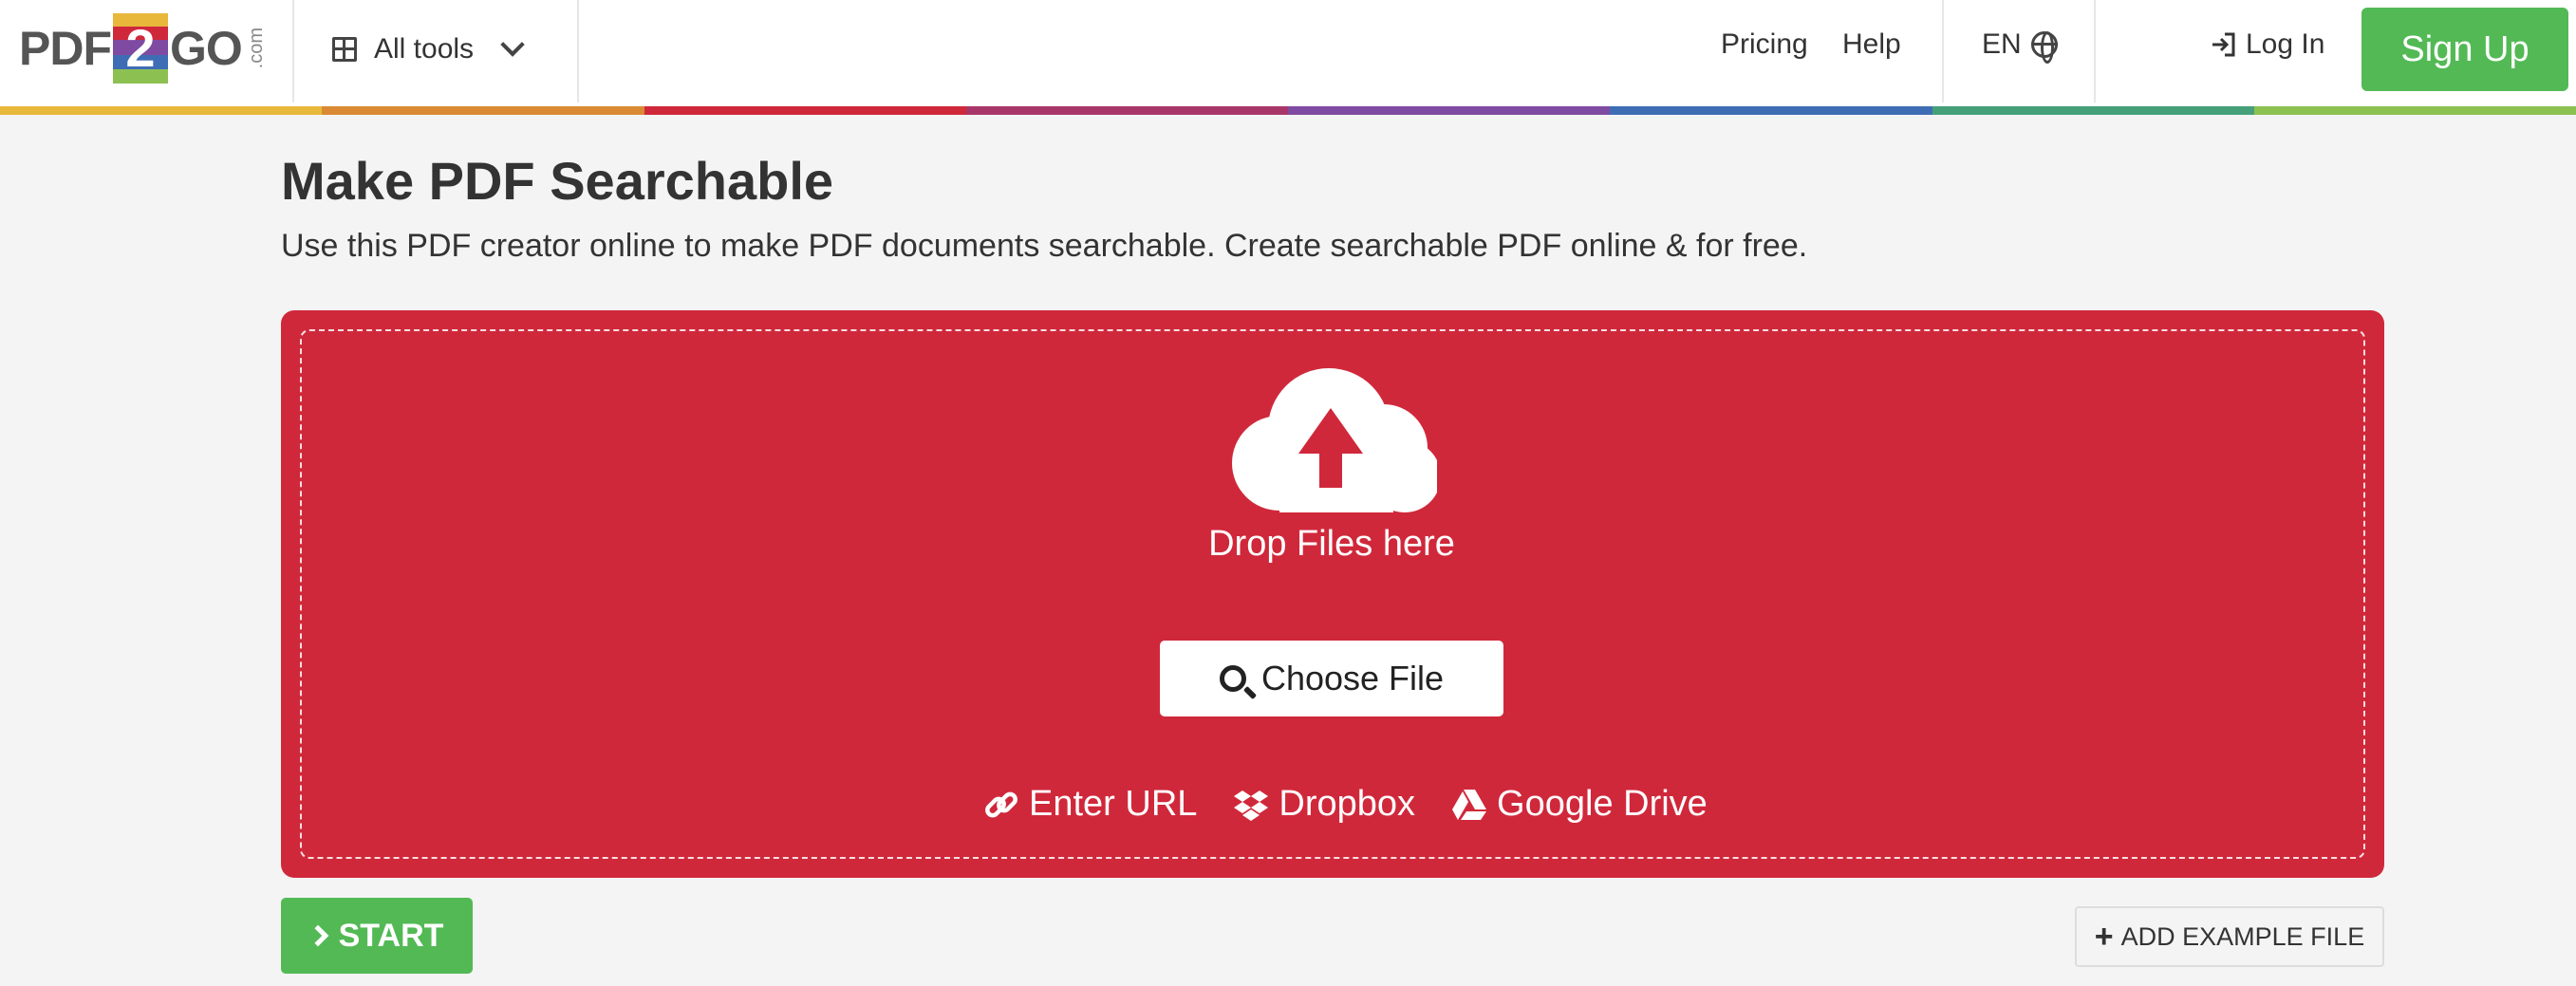 The width and height of the screenshot is (2576, 986). Describe the element at coordinates (1288, 110) in the screenshot. I see `rainbow-divider` at that location.